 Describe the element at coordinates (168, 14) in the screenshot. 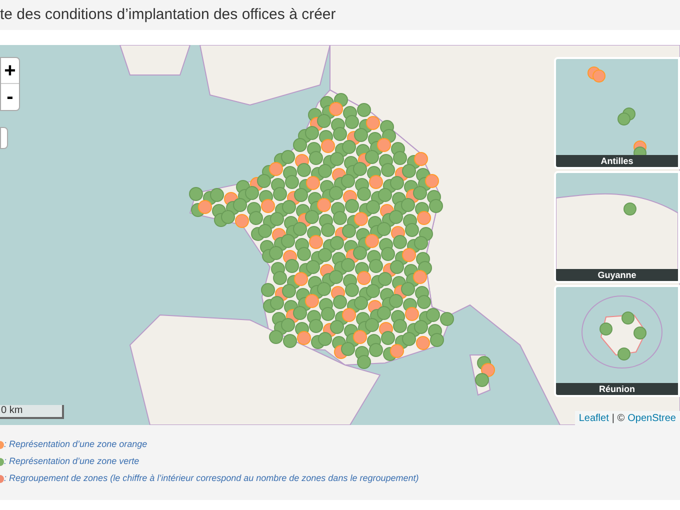

I see `page-title: te des conditions d’implantation des offices à créer` at that location.